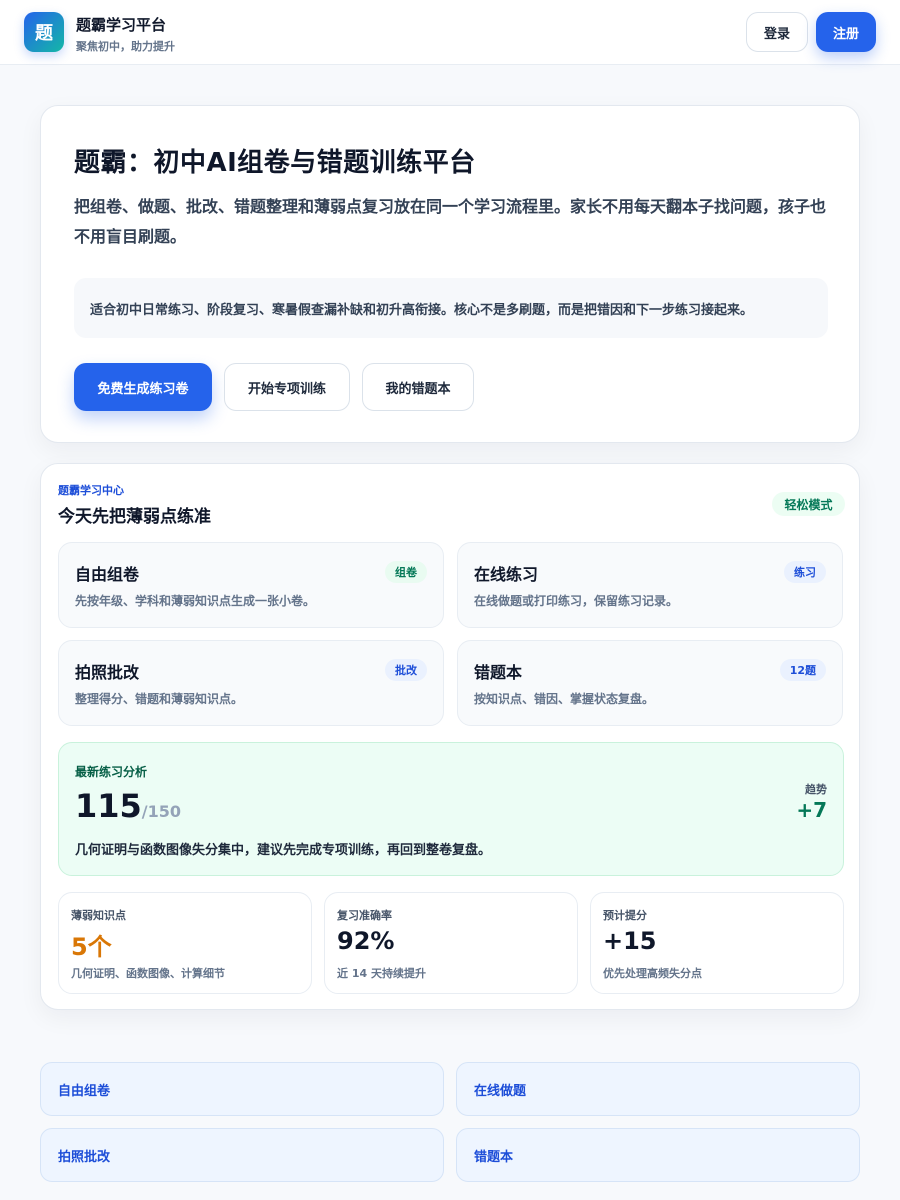 This screenshot has width=900, height=1200. Describe the element at coordinates (161, 811) in the screenshot. I see `score-total: /150` at that location.